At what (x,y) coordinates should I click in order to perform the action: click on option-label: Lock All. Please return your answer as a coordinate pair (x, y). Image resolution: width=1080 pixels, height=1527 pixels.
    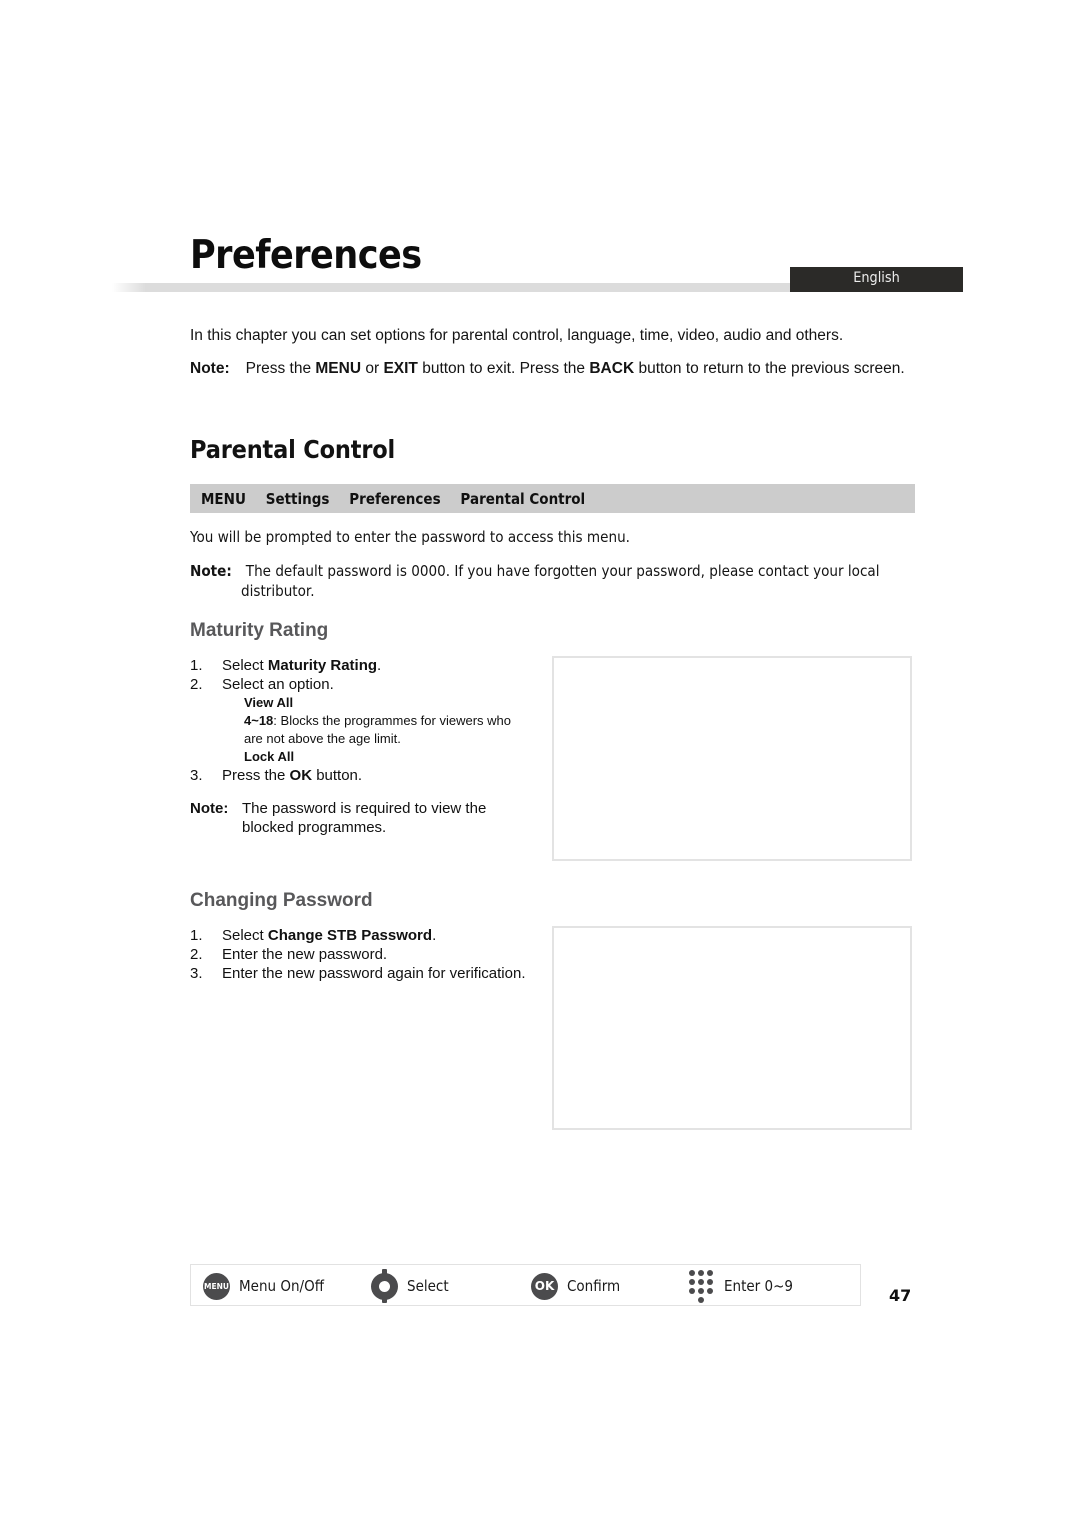
    Looking at the image, I should click on (269, 756).